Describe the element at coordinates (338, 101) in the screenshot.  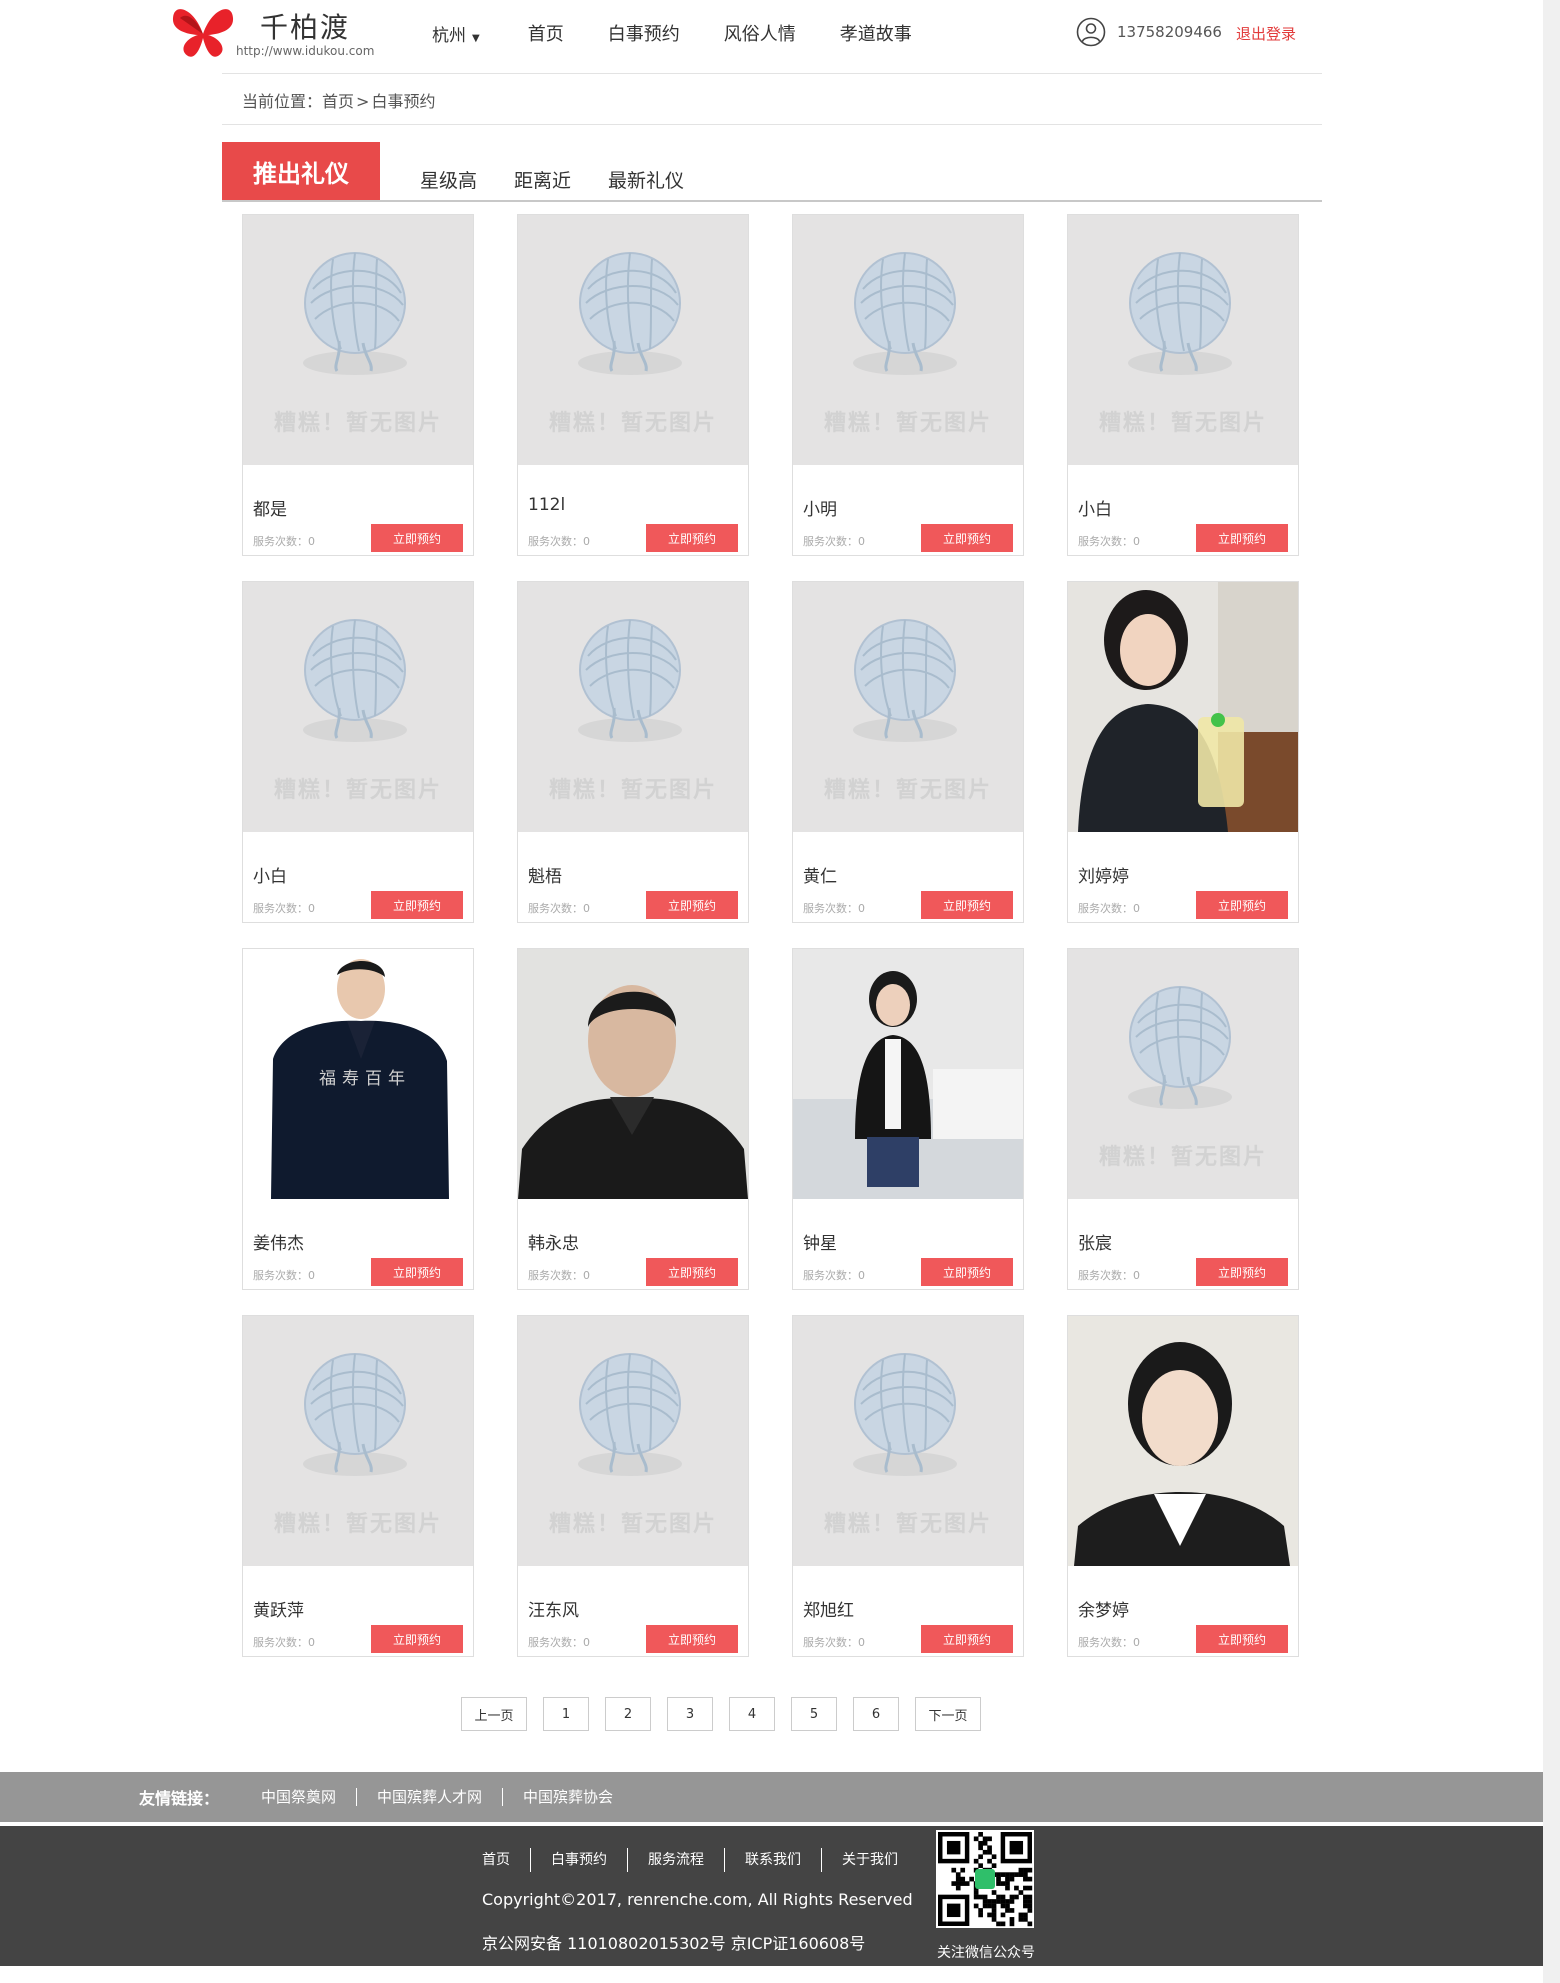
I see `breadcrumb-home: 首页` at that location.